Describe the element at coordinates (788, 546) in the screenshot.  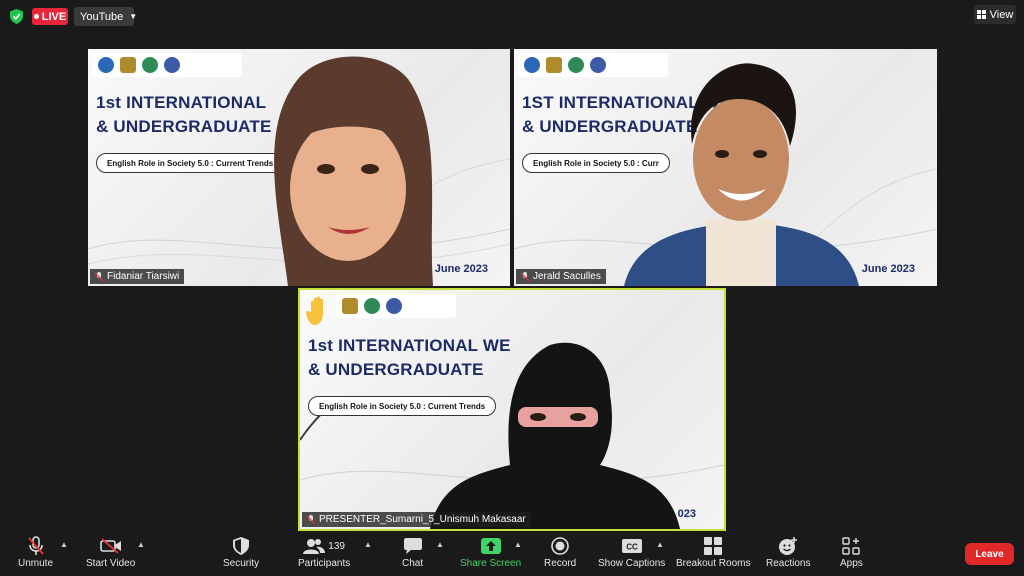
I see `reactions-icon` at that location.